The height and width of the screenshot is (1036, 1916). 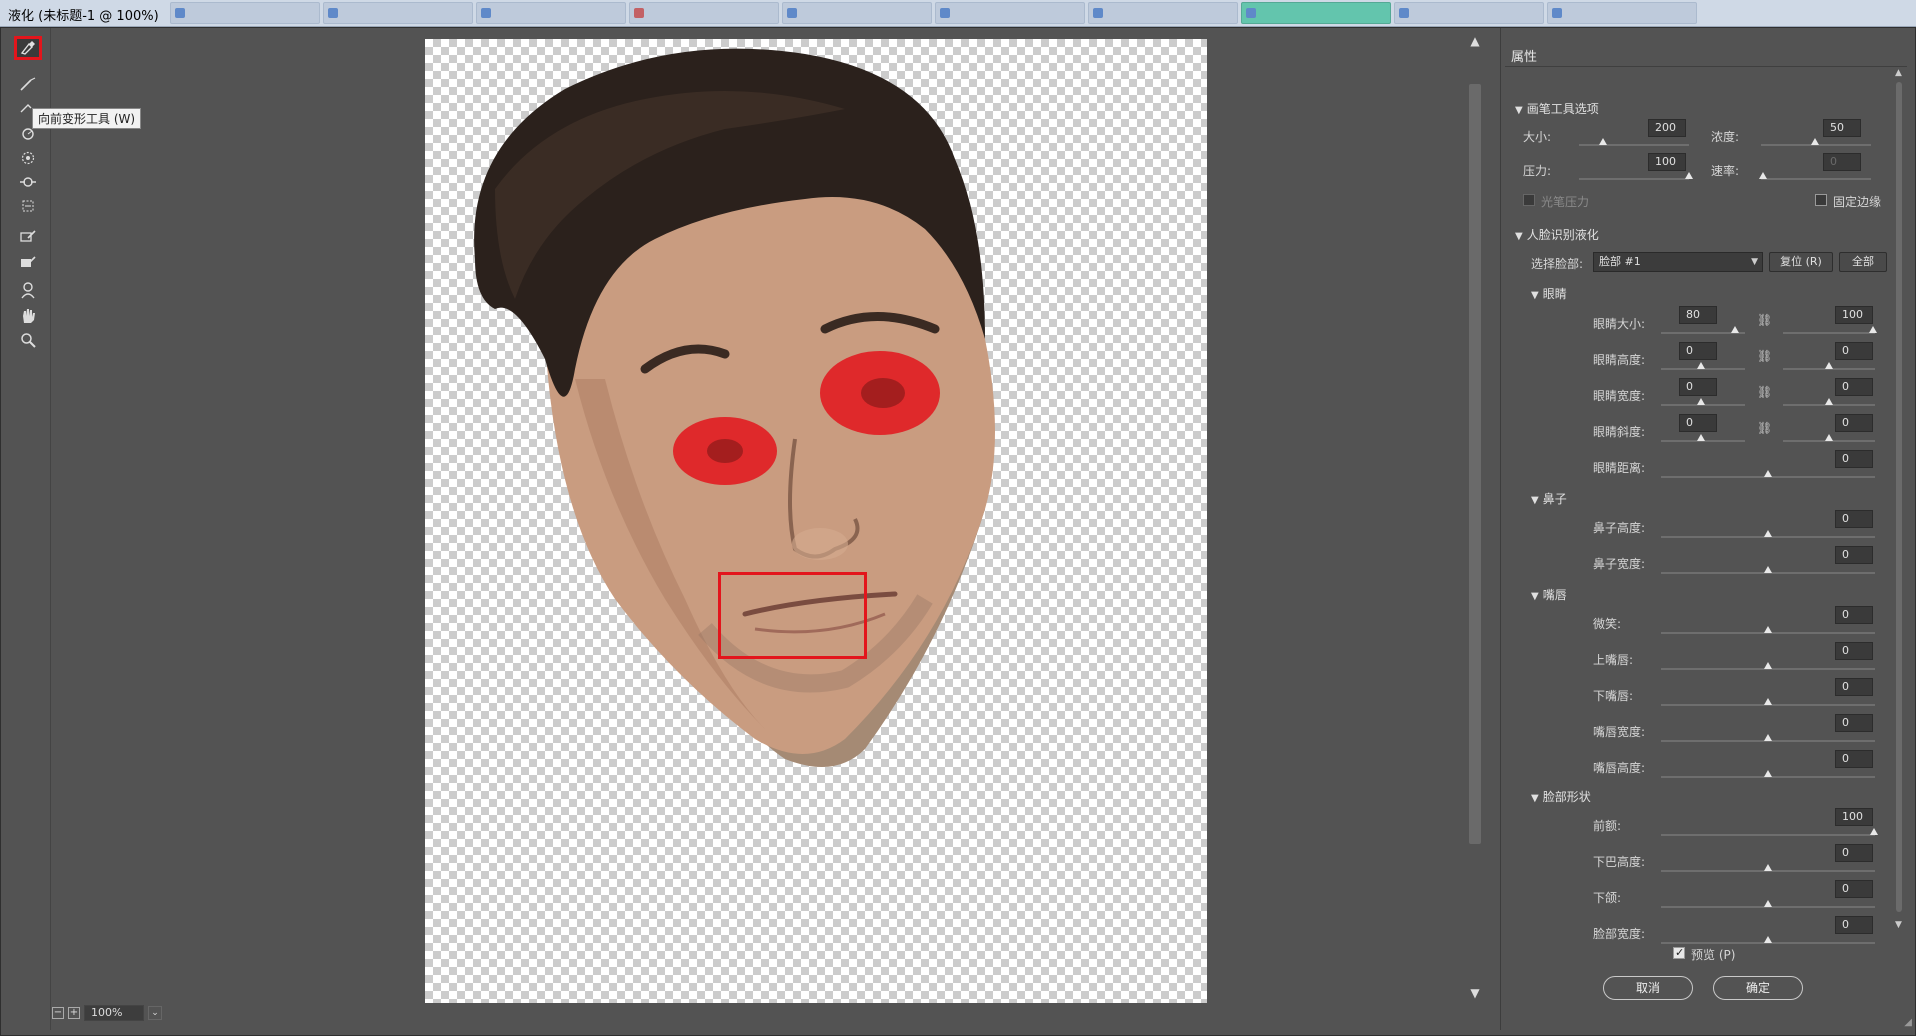 I want to click on pucker-tool-icon, so click(x=28, y=158).